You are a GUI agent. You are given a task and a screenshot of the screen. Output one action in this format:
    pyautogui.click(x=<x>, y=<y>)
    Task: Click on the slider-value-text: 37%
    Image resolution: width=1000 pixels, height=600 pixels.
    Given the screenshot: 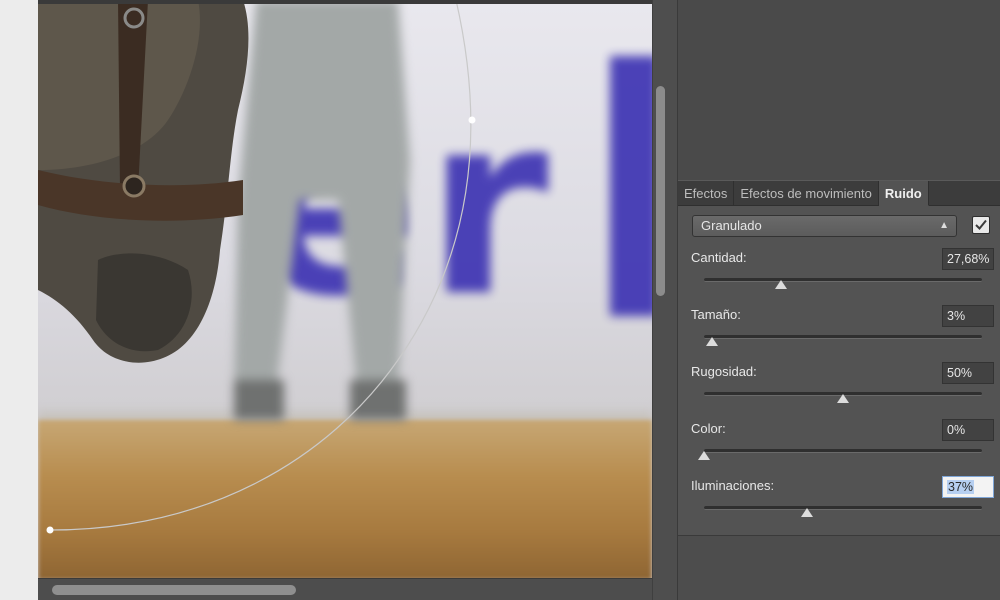 What is the action you would take?
    pyautogui.click(x=961, y=487)
    